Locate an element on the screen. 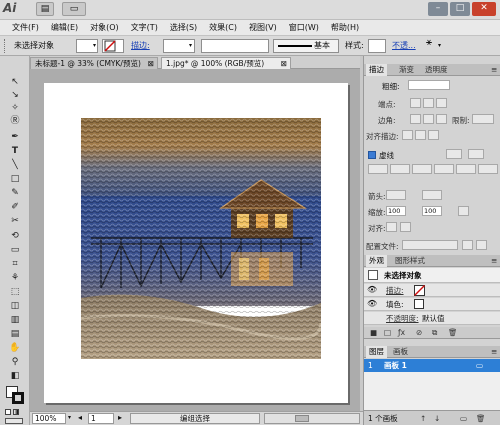  recolor-icon: ⚹ is located at coordinates (429, 43).